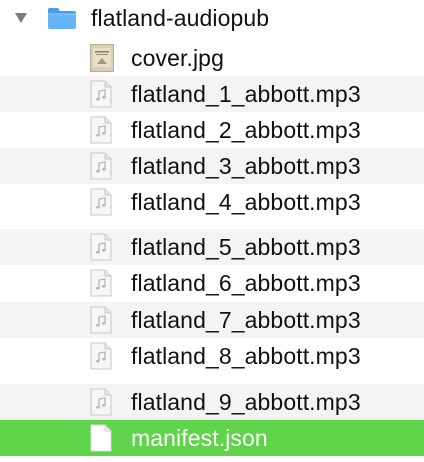 The image size is (424, 462). I want to click on file-name: flatland_2_abbott.mp3, so click(246, 130).